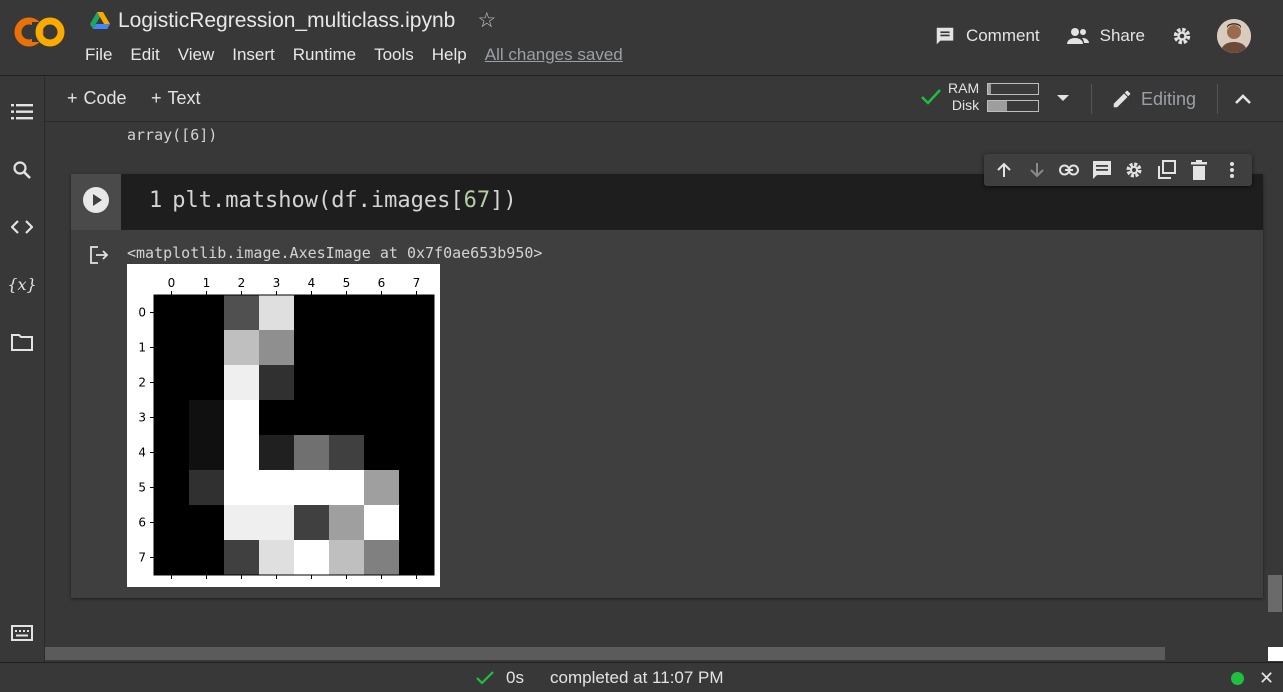  I want to click on status-bar: 0s completed at 11:07 PM ✕, so click(641, 677).